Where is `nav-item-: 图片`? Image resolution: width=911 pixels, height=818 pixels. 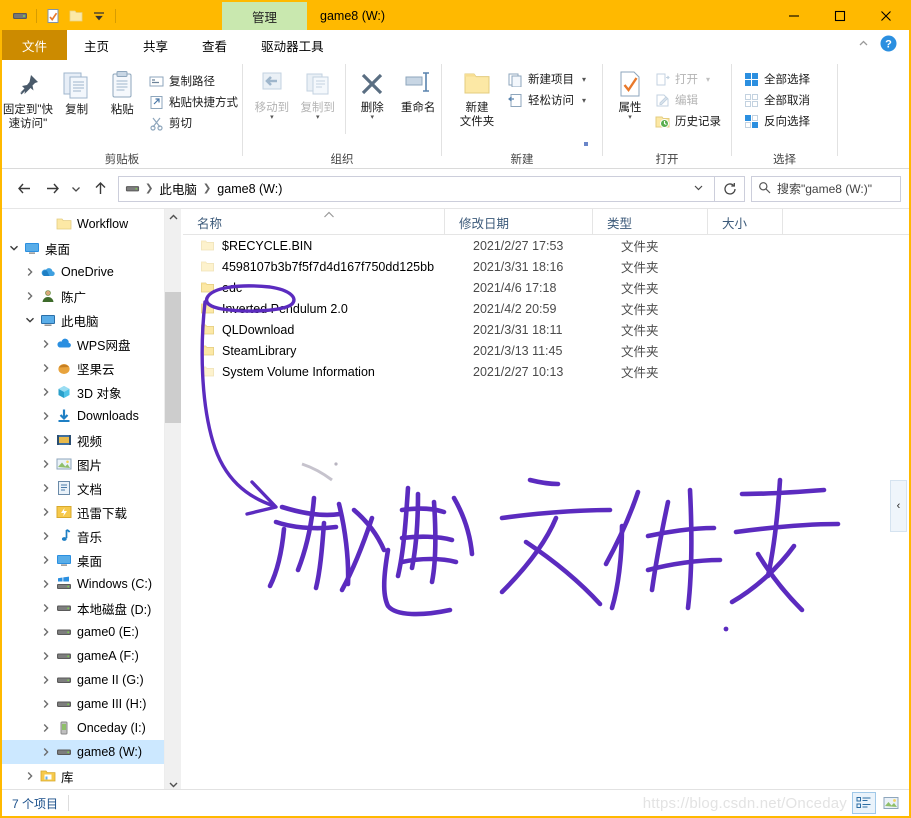
nav-item-: 图片 is located at coordinates (83, 464).